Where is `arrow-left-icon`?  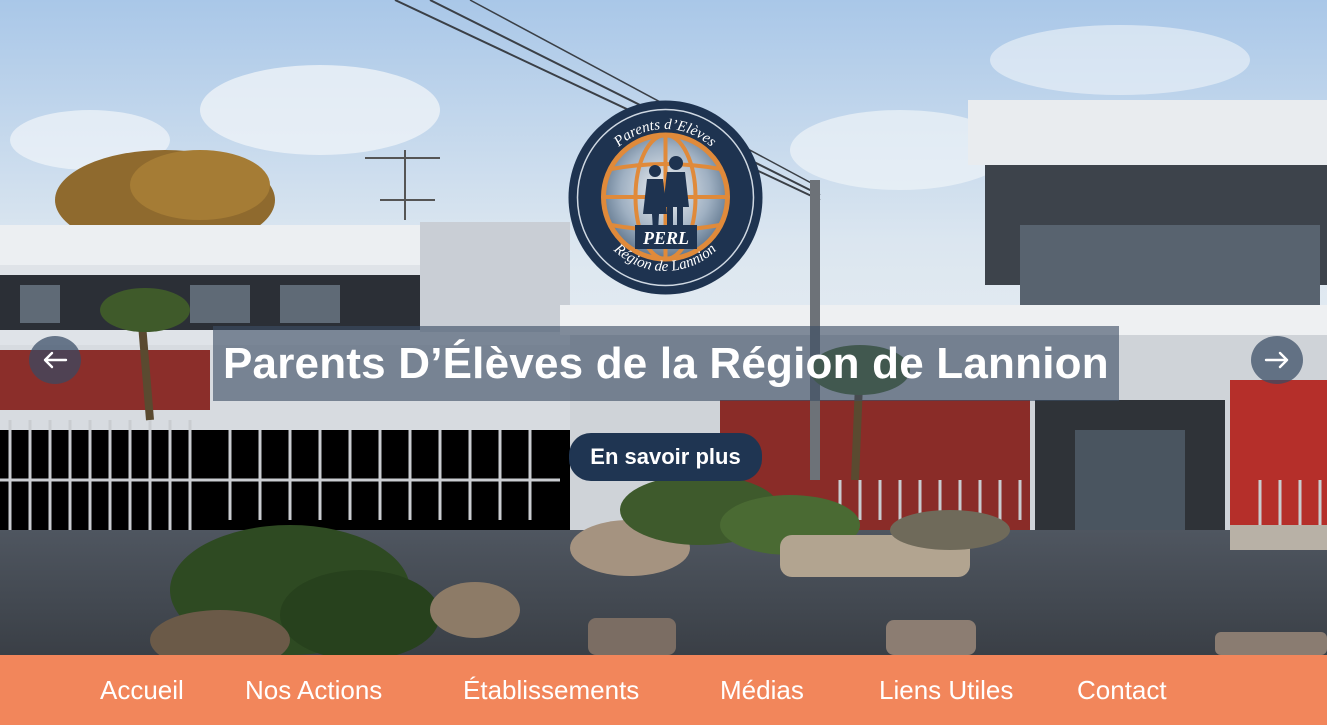 arrow-left-icon is located at coordinates (55, 360).